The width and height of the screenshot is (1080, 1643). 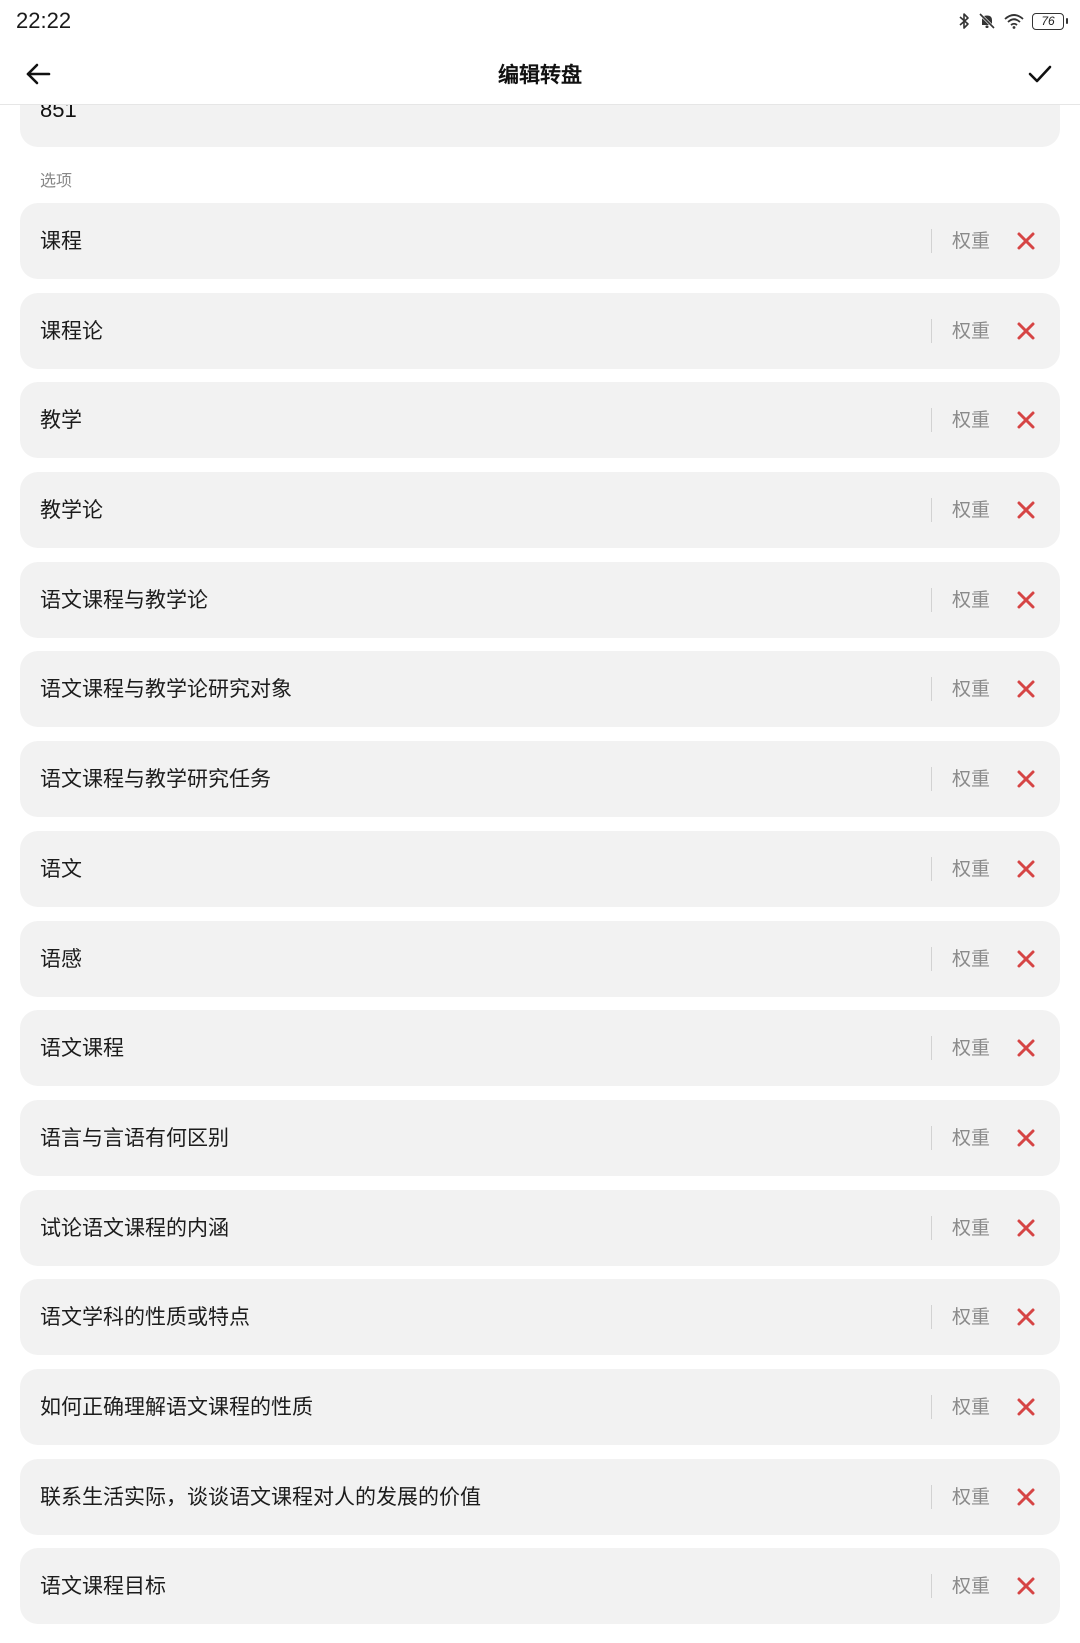 I want to click on option-input: 语文课程与教学研究任务, so click(x=155, y=779).